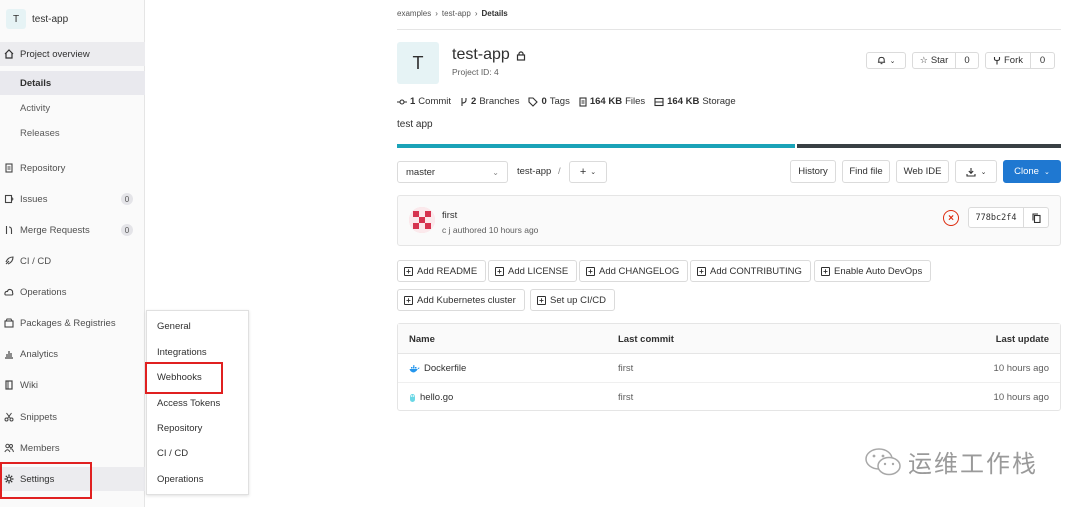 This screenshot has height=507, width=1080. Describe the element at coordinates (9, 199) in the screenshot. I see `issues-icon` at that location.